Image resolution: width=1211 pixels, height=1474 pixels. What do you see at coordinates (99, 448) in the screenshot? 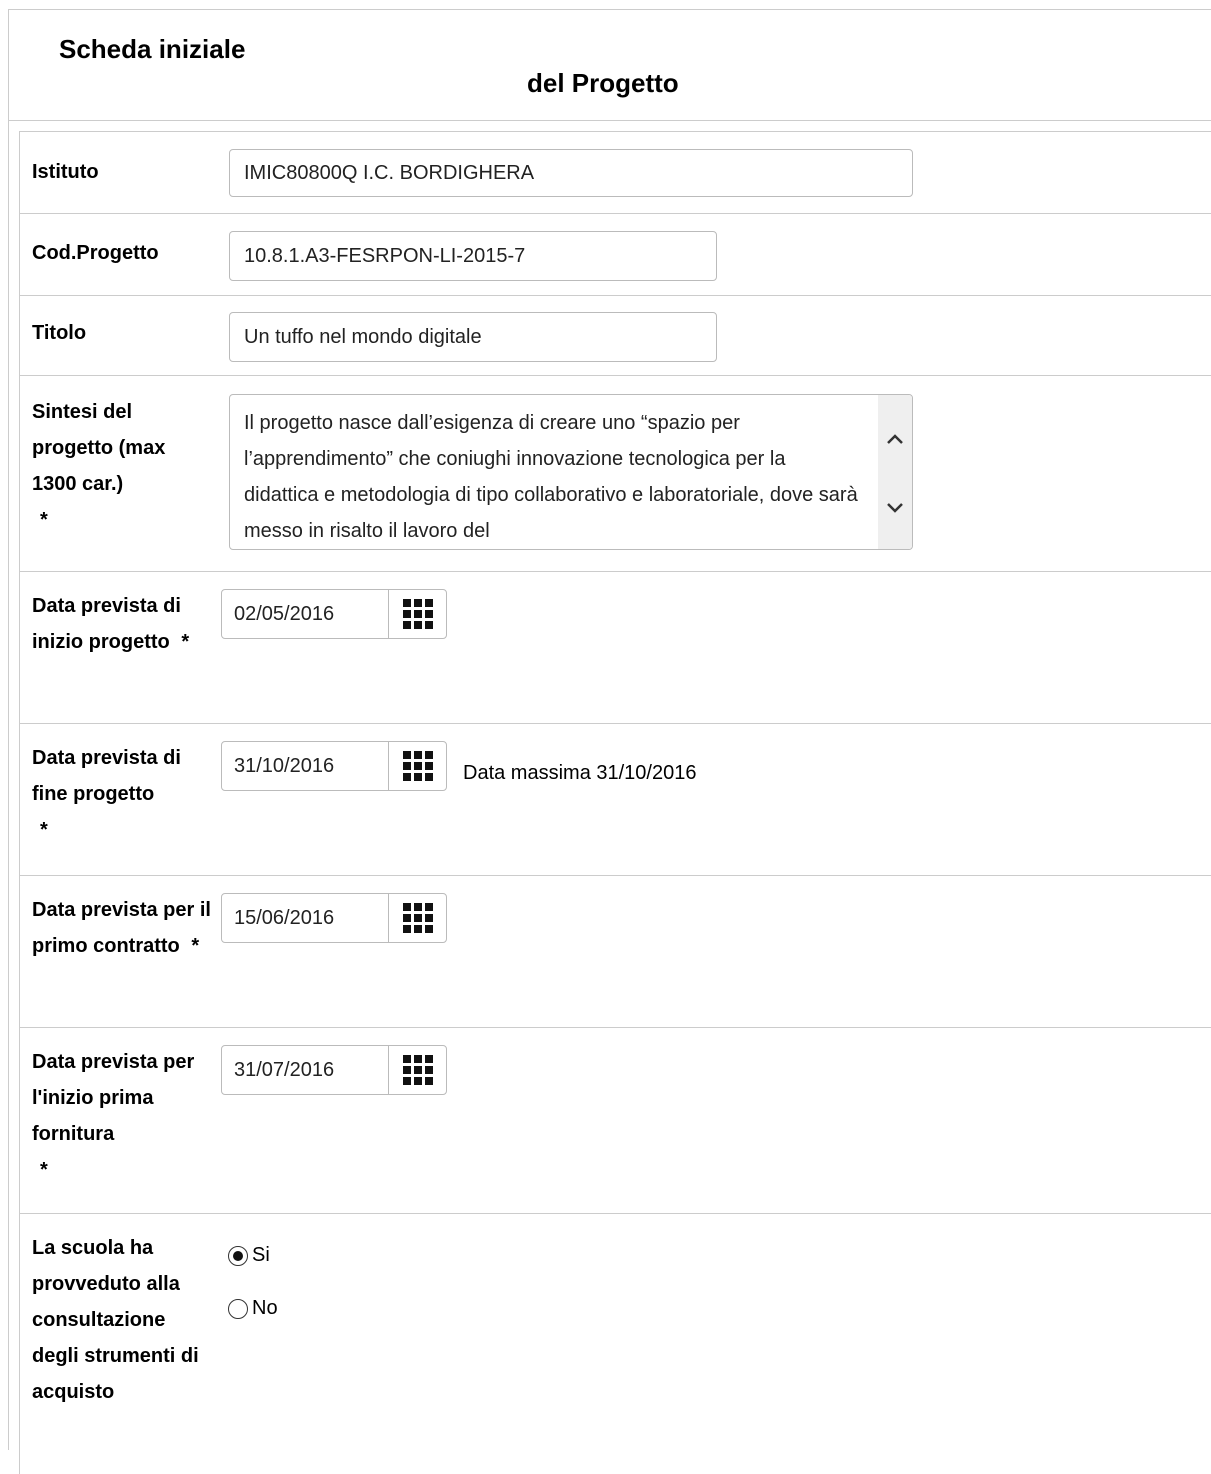
I see `sintesi-label-text: Sintesi del progetto (max 1300 car.)` at bounding box center [99, 448].